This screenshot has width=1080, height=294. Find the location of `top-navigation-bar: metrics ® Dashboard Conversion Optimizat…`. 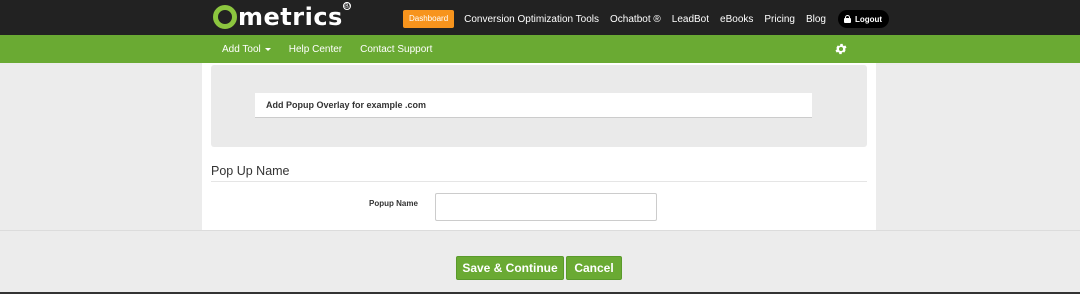

top-navigation-bar: metrics ® Dashboard Conversion Optimizat… is located at coordinates (540, 17).